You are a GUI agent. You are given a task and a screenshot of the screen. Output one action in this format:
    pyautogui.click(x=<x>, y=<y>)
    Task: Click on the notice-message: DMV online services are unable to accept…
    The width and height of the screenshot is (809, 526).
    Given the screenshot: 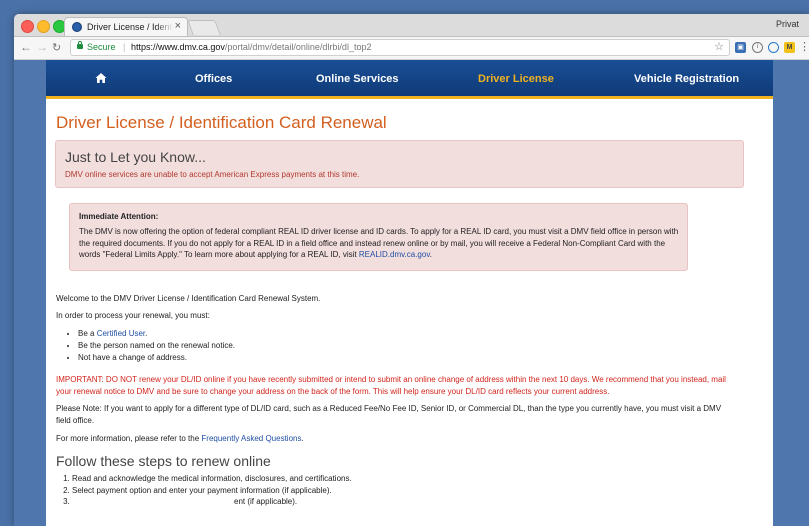 What is the action you would take?
    pyautogui.click(x=212, y=174)
    